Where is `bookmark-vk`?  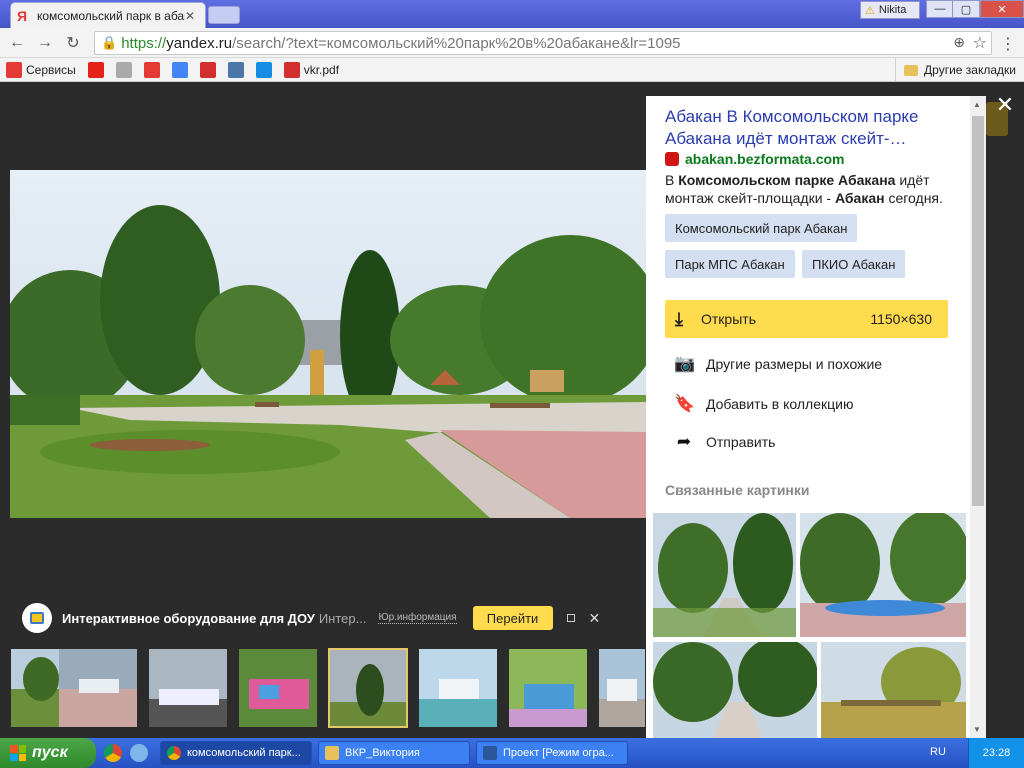 bookmark-vk is located at coordinates (236, 70).